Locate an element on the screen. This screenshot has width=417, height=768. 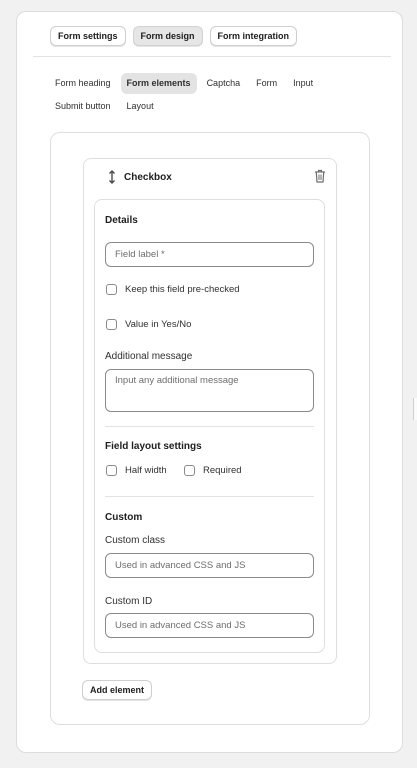
drag-handle-icon is located at coordinates (112, 177).